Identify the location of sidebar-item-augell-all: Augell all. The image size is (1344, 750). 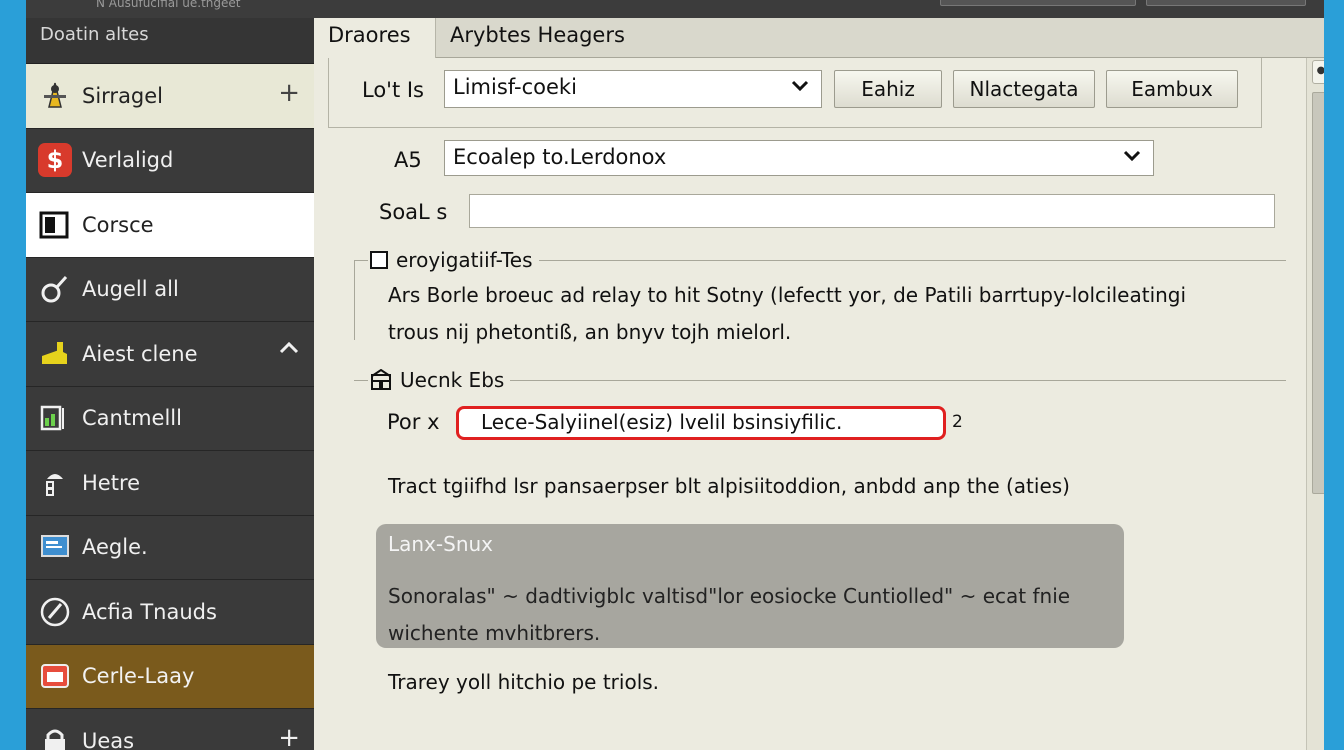
(170, 290).